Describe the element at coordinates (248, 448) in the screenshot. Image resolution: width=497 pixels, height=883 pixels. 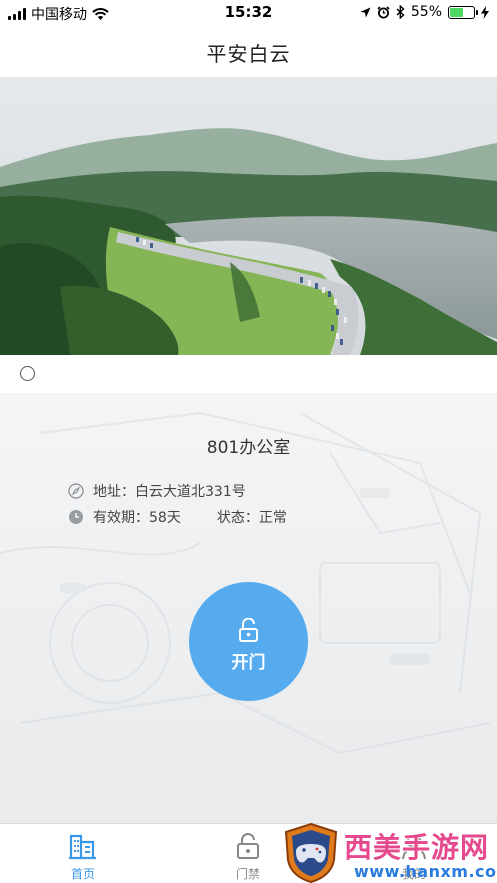
I see `room-name: 801办公室` at that location.